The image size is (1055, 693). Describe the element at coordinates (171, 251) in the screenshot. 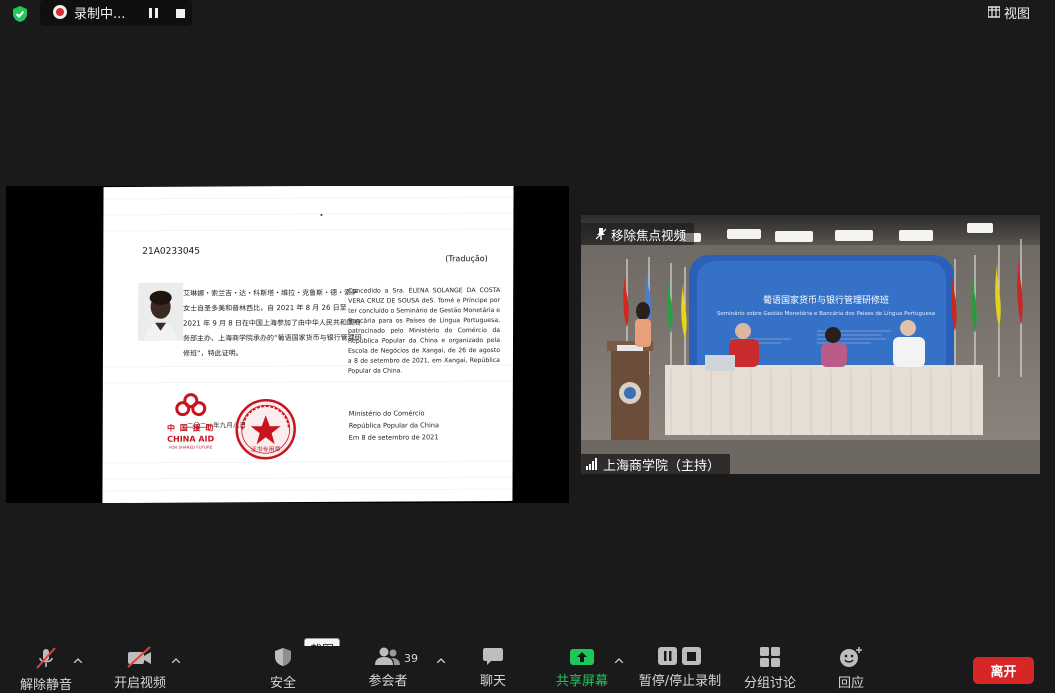

I see `certificate-serial: 21A0233045` at that location.